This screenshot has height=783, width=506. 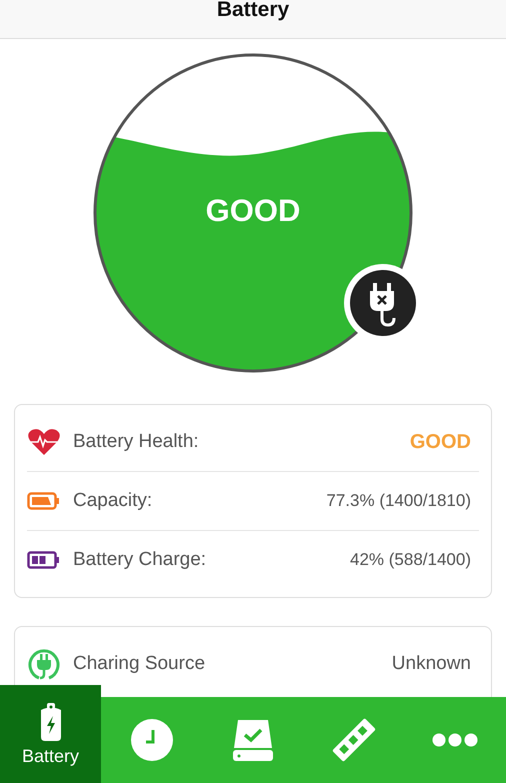 What do you see at coordinates (44, 664) in the screenshot?
I see `plug-icon` at bounding box center [44, 664].